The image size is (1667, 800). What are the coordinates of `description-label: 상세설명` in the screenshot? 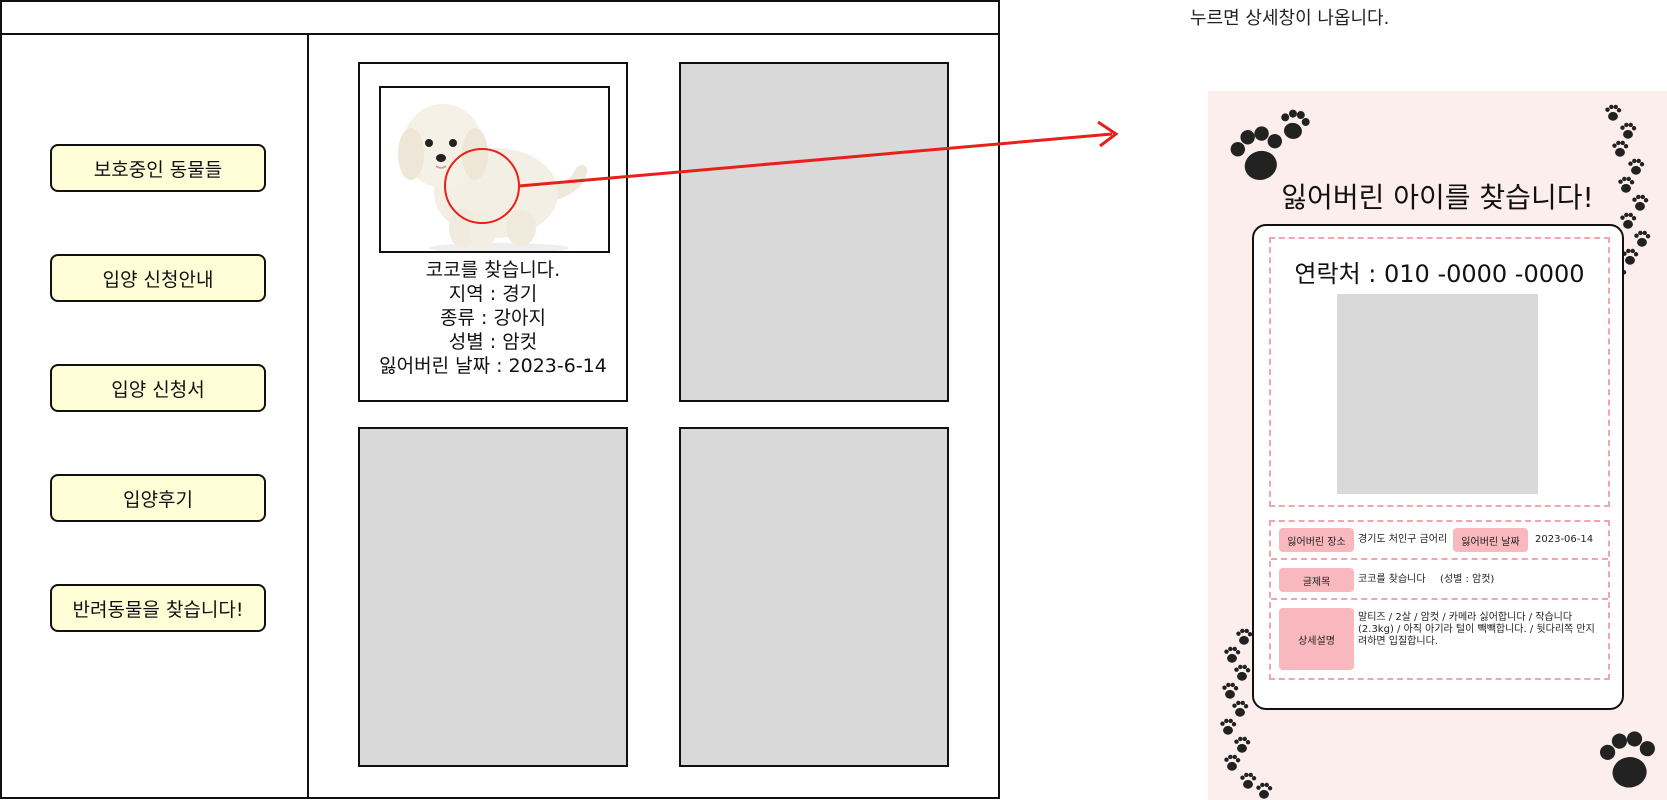 It's located at (1316, 639).